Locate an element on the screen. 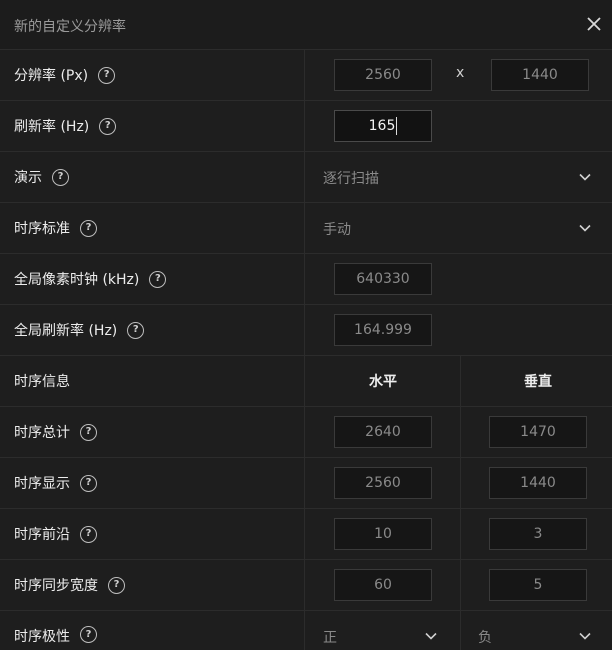  refresh-rate-field: 165 is located at coordinates (383, 126).